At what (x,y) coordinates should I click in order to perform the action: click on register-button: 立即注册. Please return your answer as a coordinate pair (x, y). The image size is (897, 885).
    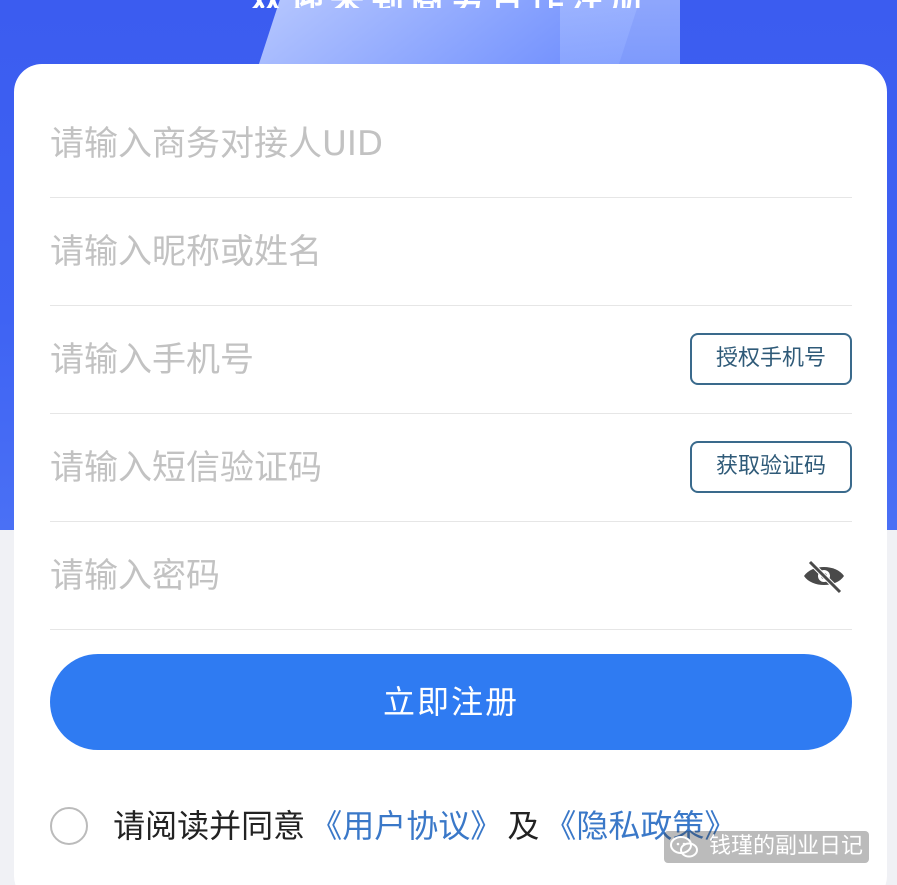
    Looking at the image, I should click on (451, 702).